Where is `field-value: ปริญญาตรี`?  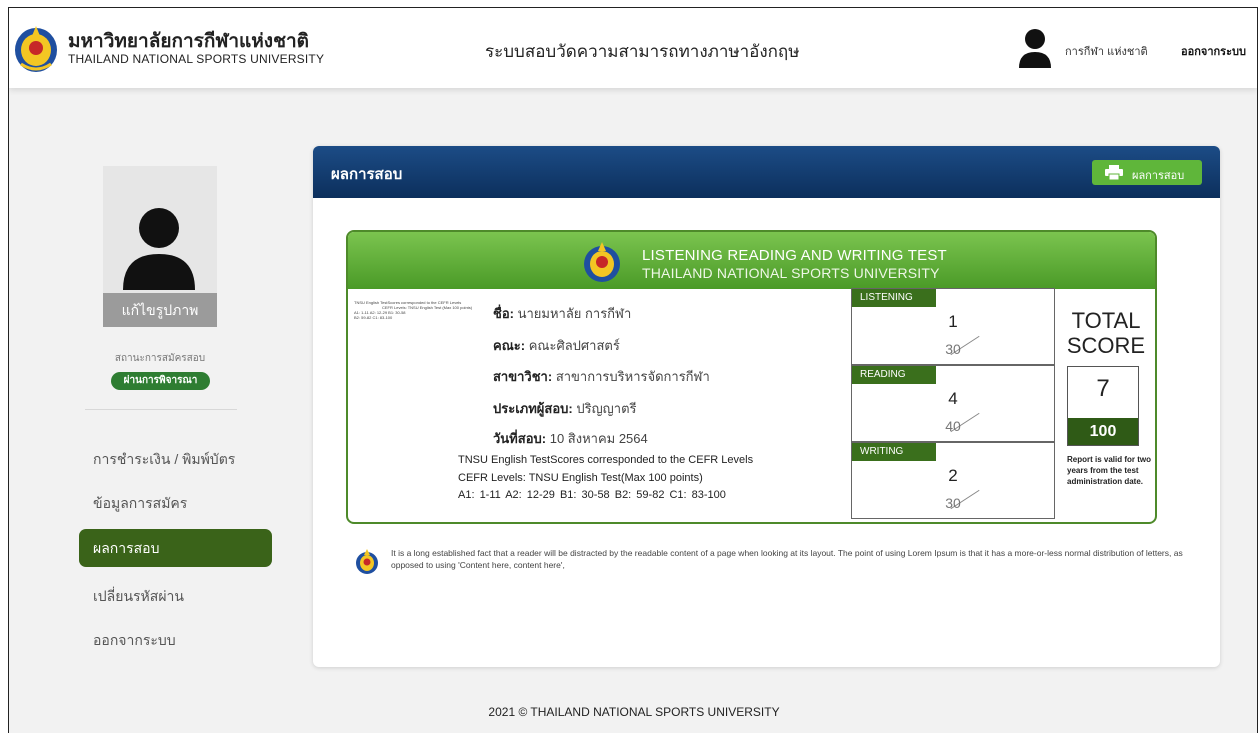 field-value: ปริญญาตรี is located at coordinates (606, 408).